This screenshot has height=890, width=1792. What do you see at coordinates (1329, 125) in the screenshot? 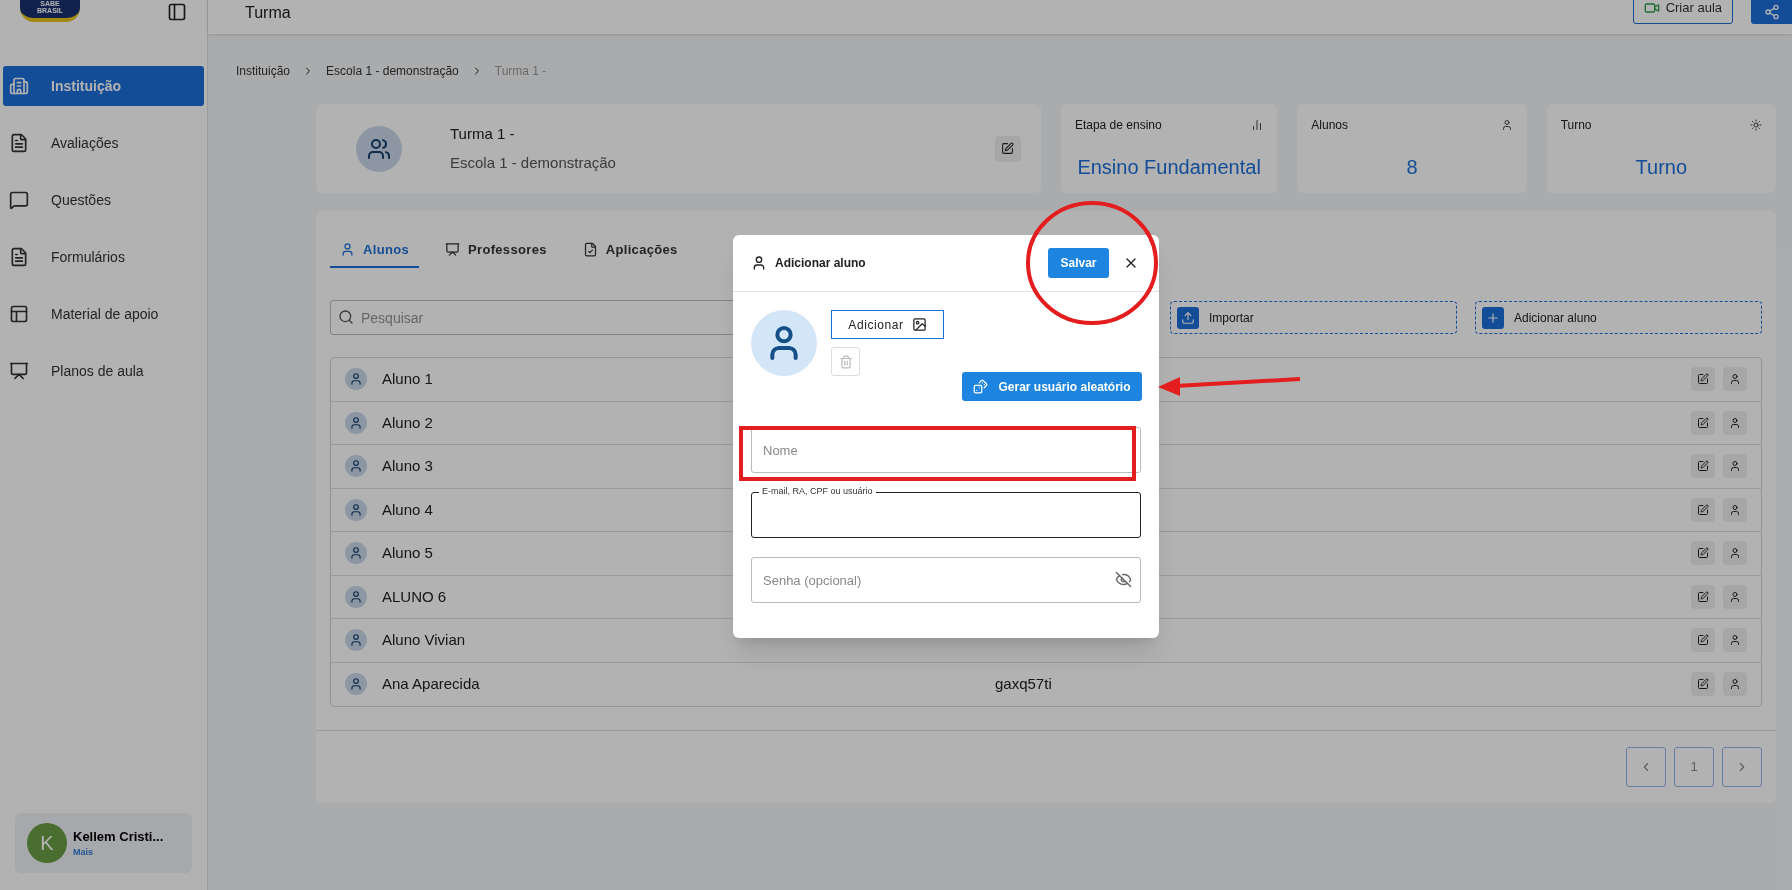
I see `stat-label: Alunos` at bounding box center [1329, 125].